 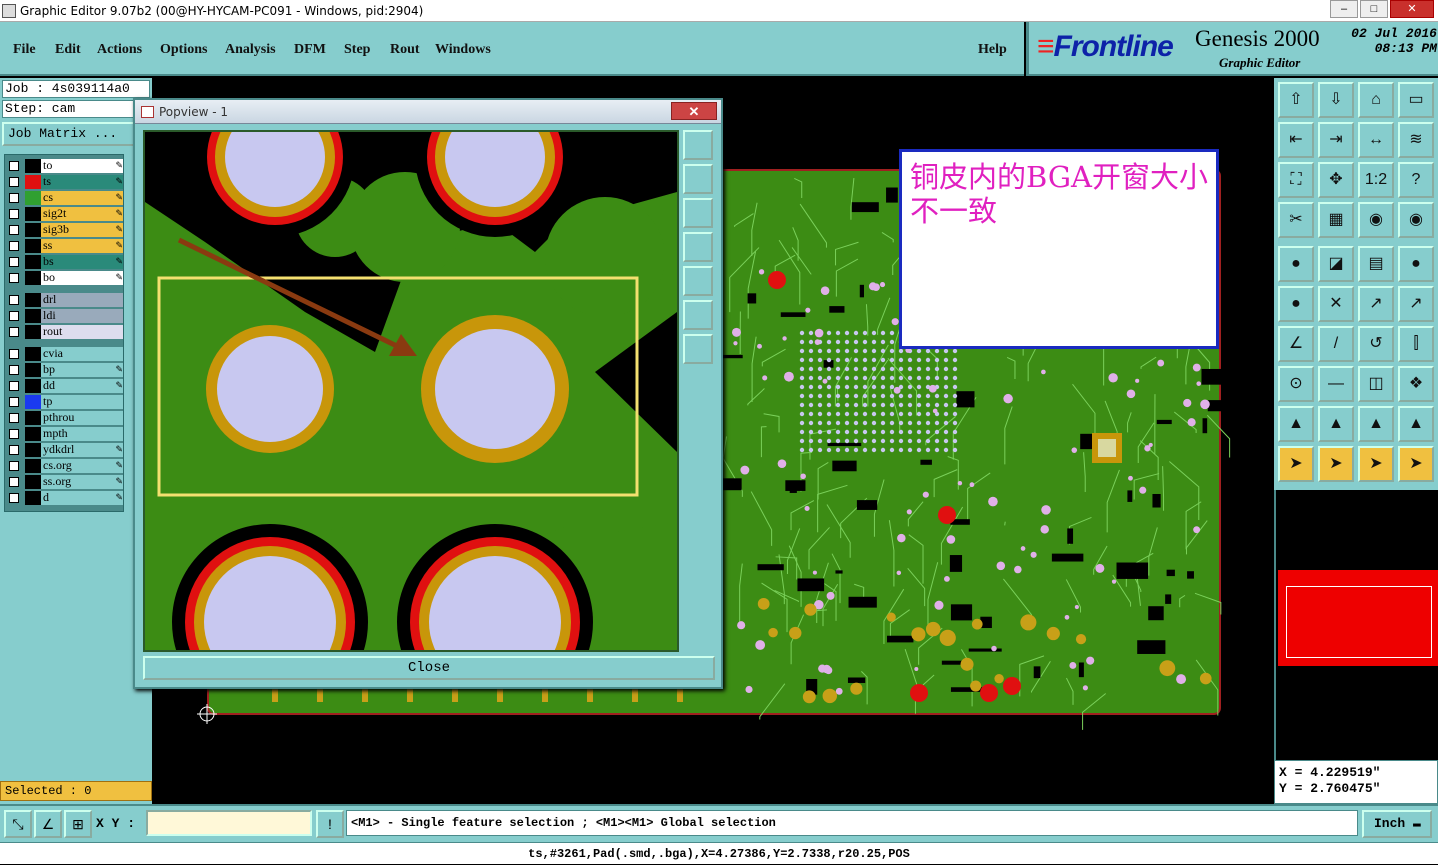 I want to click on menu-file: File, so click(x=24, y=50).